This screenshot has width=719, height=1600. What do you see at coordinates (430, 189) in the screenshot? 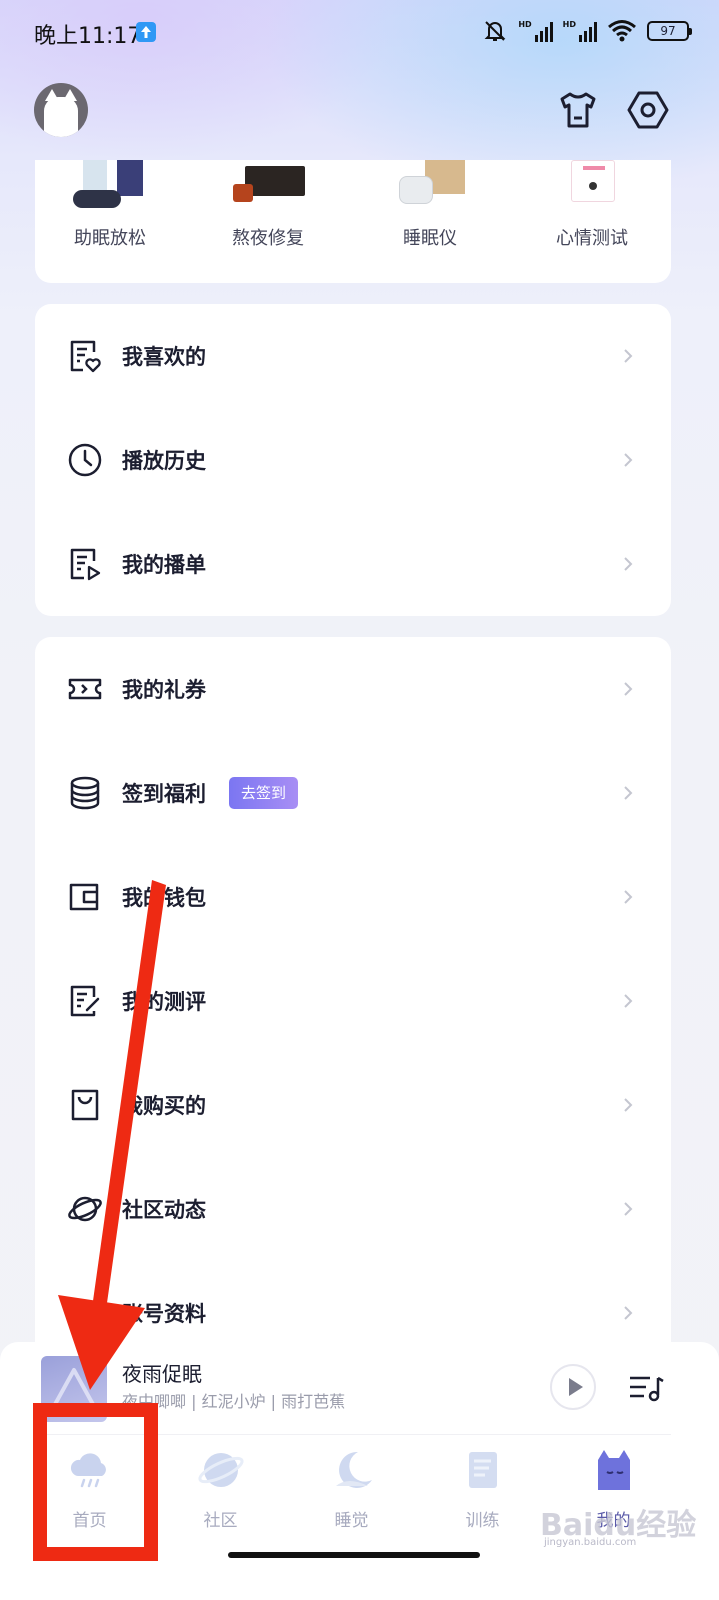
I see `sleep-device-product-image` at bounding box center [430, 189].